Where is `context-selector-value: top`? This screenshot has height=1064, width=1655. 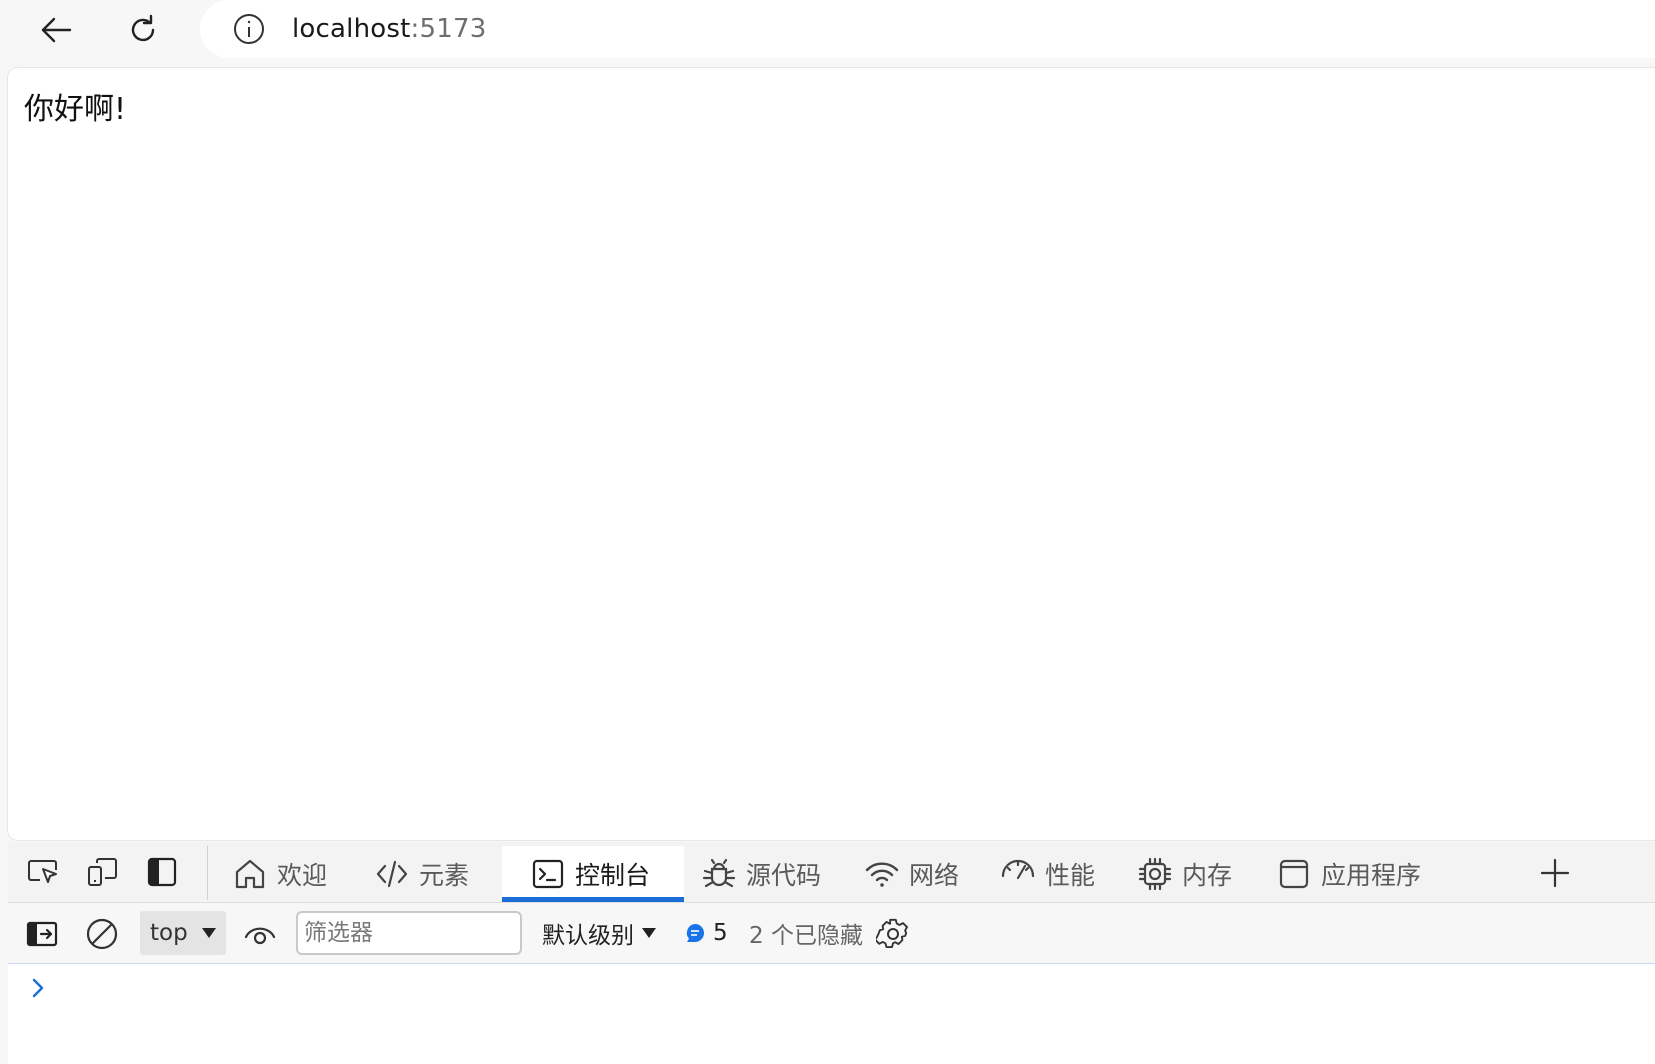
context-selector-value: top is located at coordinates (169, 933).